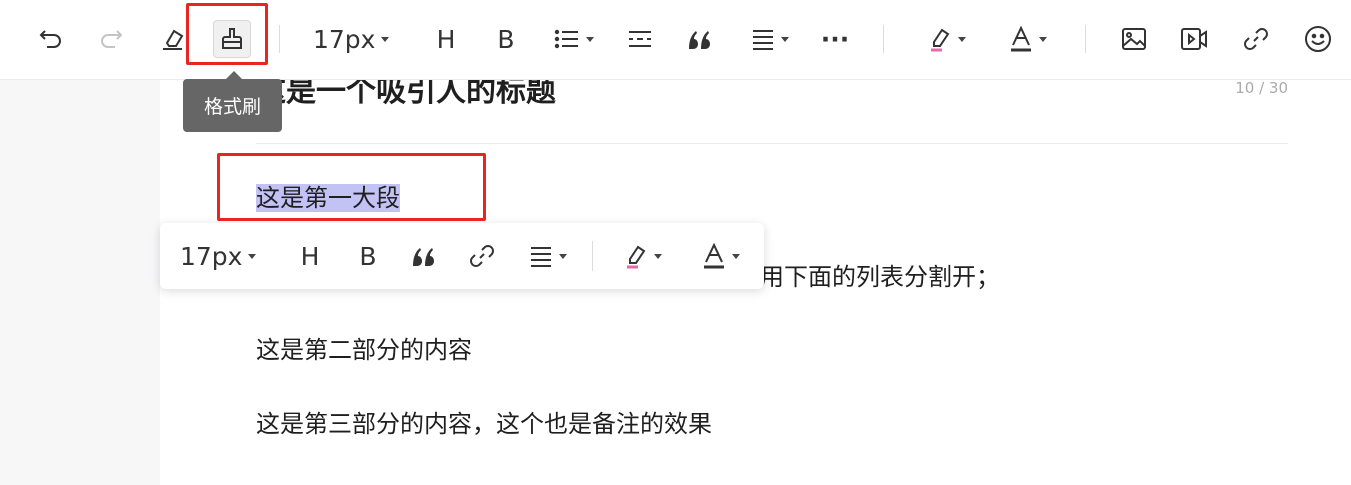 Image resolution: width=1351 pixels, height=485 pixels. I want to click on float-highlight-color-button, so click(643, 256).